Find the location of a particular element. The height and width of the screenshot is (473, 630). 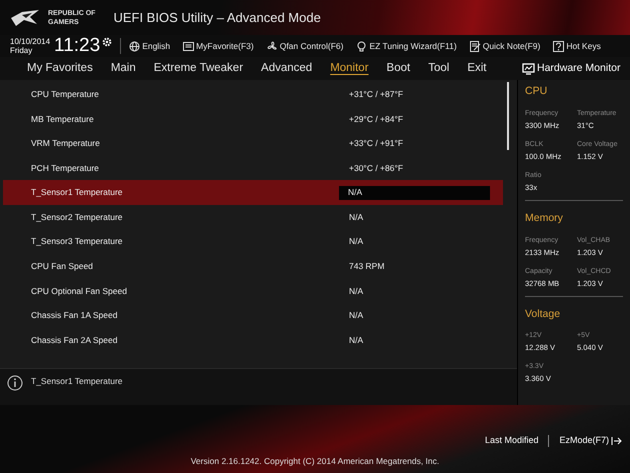

setting-label: Chassis Fan 2A Speed is located at coordinates (74, 340).